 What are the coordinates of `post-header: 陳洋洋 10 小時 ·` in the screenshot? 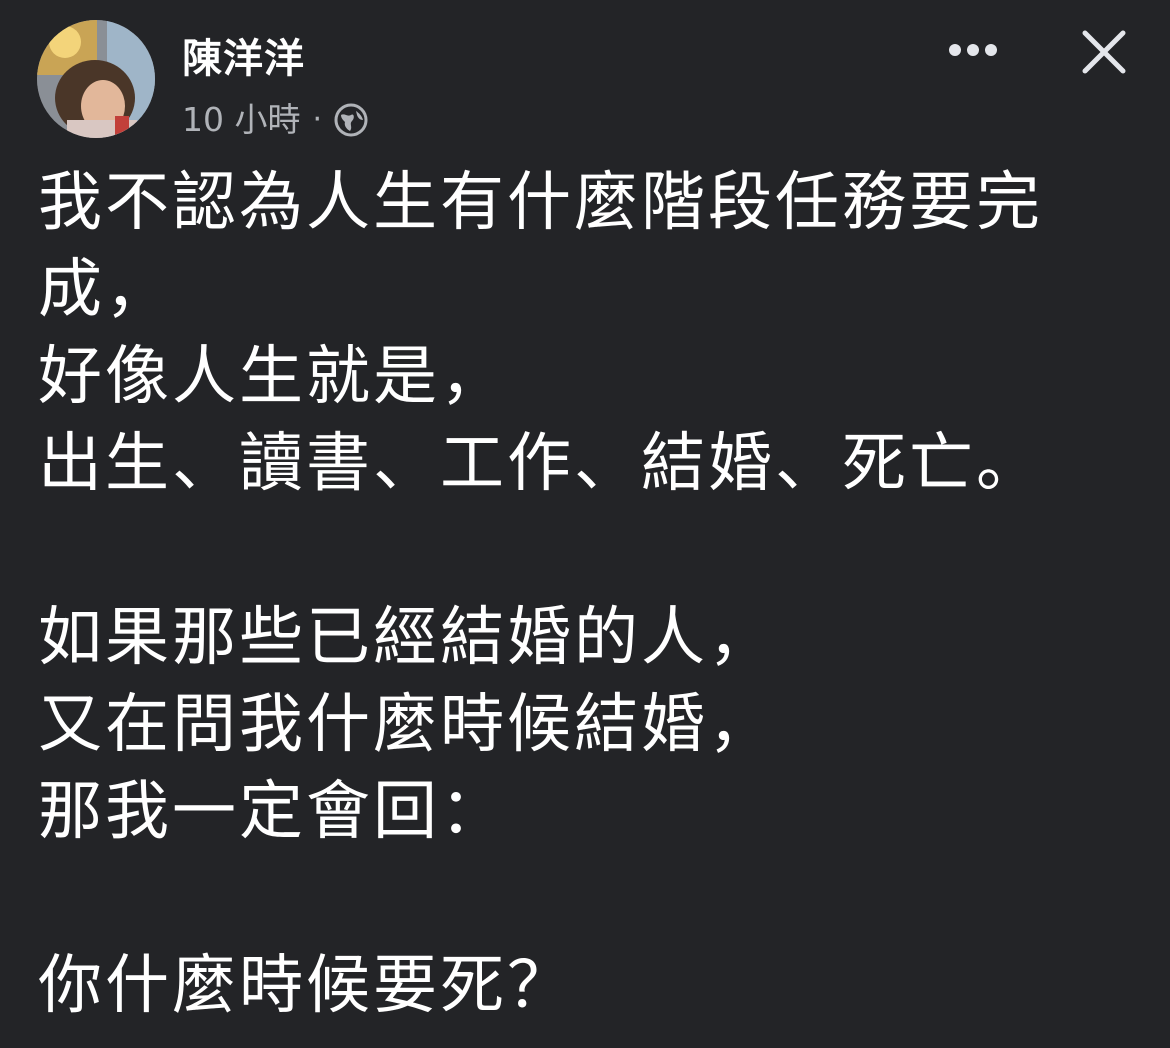 It's located at (585, 75).